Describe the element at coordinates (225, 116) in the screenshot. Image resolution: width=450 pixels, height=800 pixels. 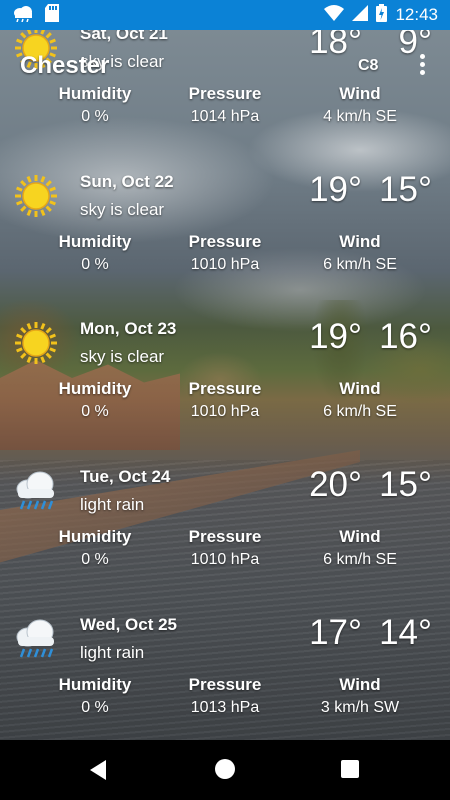
I see `pressure-value: 1014 hPa` at that location.